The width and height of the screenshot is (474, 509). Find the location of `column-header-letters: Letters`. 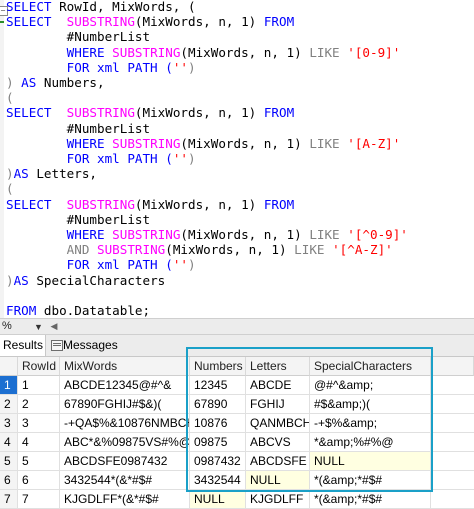

column-header-letters: Letters is located at coordinates (278, 366).